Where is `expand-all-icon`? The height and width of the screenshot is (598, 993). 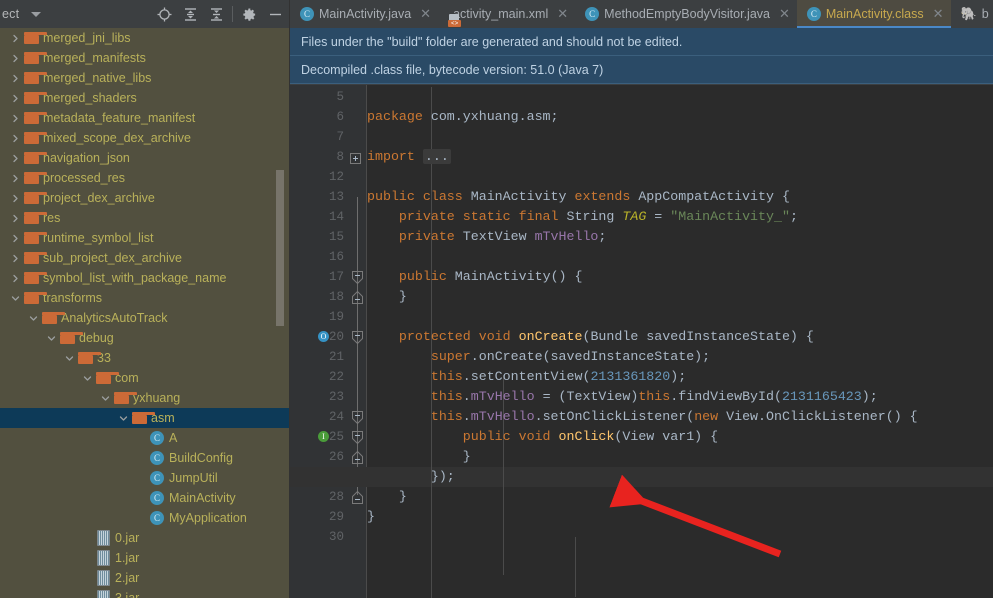 expand-all-icon is located at coordinates (190, 14).